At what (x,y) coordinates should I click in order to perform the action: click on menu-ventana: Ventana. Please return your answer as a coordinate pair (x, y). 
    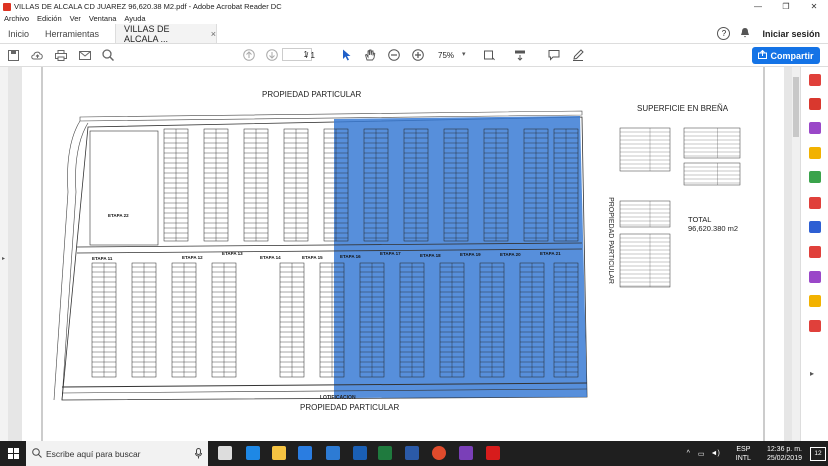
    Looking at the image, I should click on (103, 18).